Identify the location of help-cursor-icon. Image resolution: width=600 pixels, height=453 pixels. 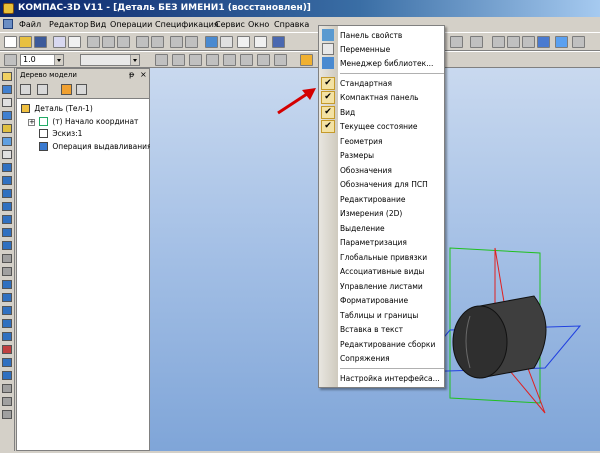
(260, 42).